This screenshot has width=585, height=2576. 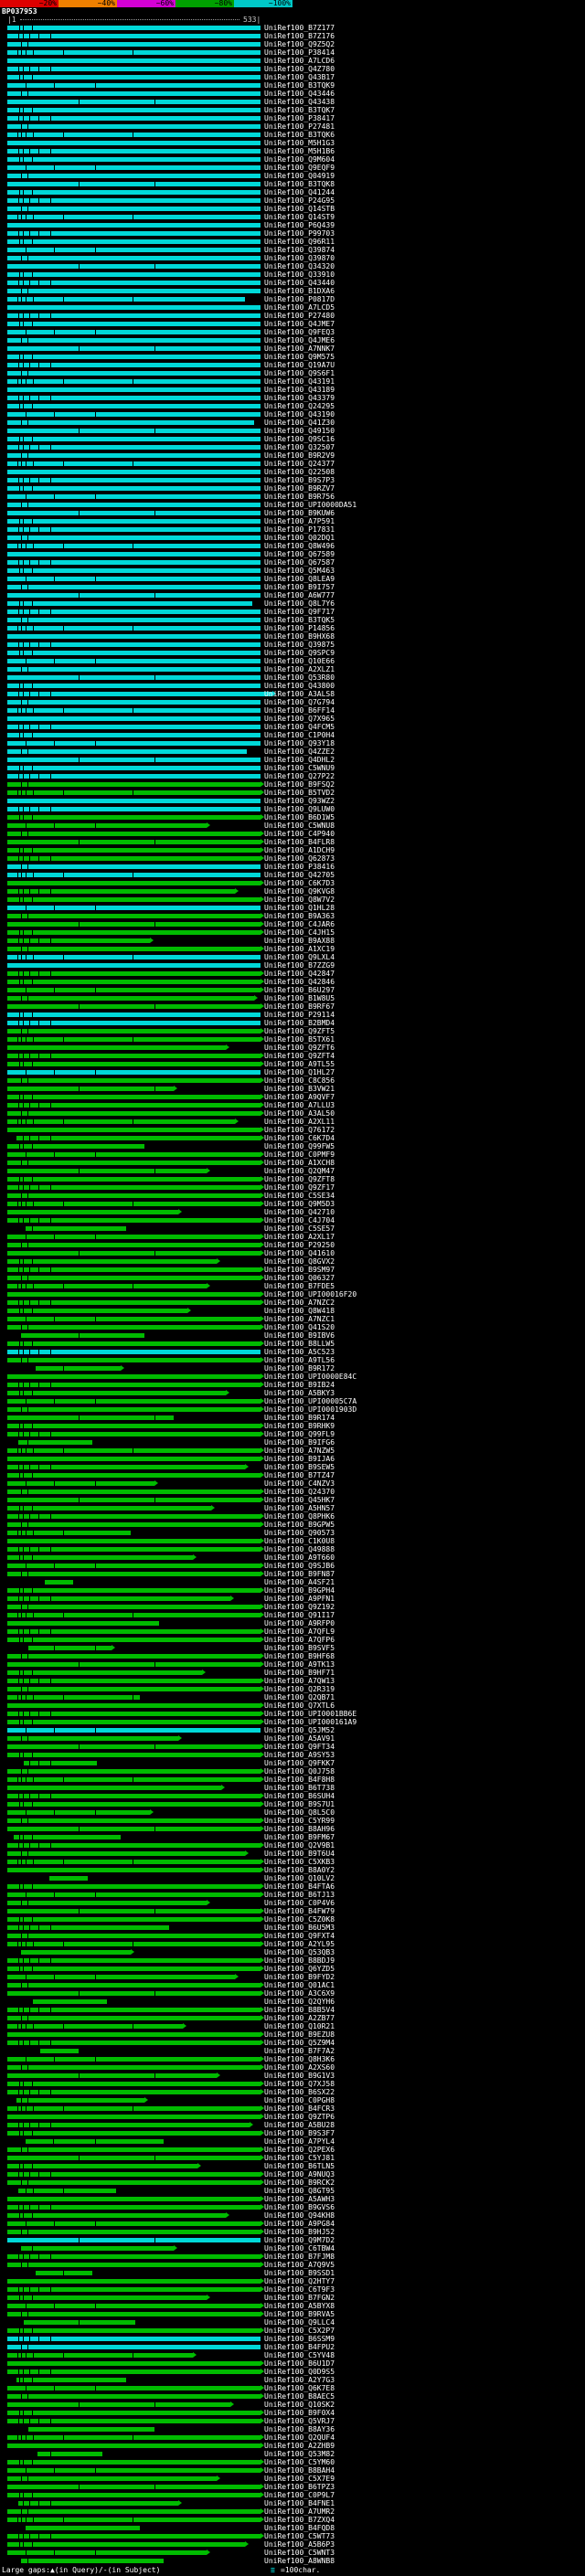 What do you see at coordinates (299, 1500) in the screenshot?
I see `hit-label: UniRef100_Q45HK7` at bounding box center [299, 1500].